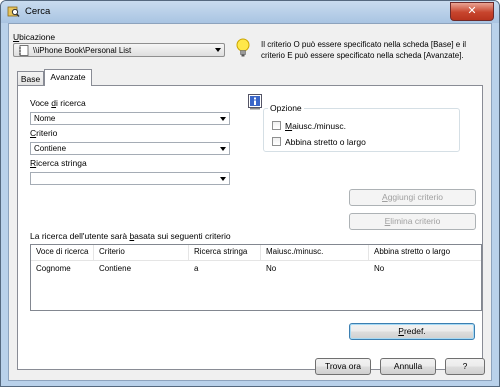 This screenshot has height=387, width=500. What do you see at coordinates (45, 118) in the screenshot?
I see `search-field-value: Nome` at bounding box center [45, 118].